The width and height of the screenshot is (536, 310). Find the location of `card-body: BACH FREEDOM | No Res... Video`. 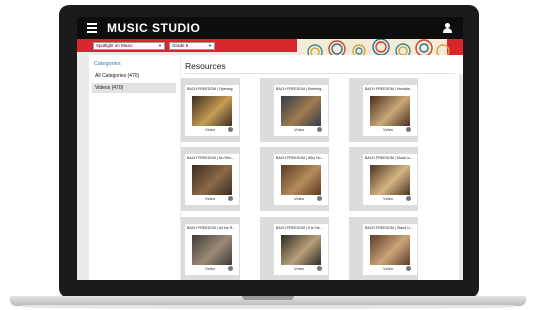

card-body: BACH FREEDOM | No Res... Video is located at coordinates (212, 179).